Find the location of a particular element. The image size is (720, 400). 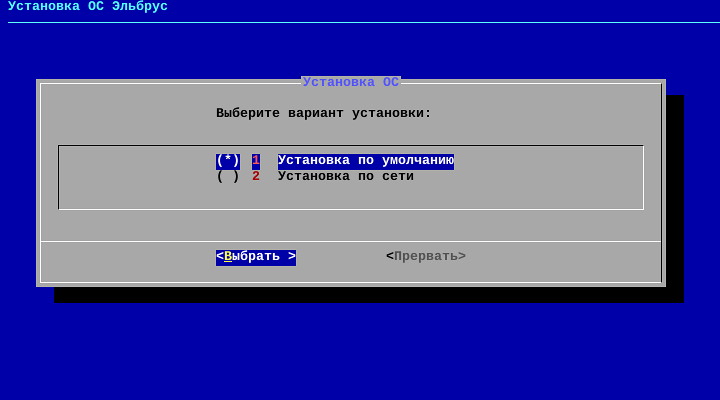

dialog-button: <Выбрать > is located at coordinates (256, 258).